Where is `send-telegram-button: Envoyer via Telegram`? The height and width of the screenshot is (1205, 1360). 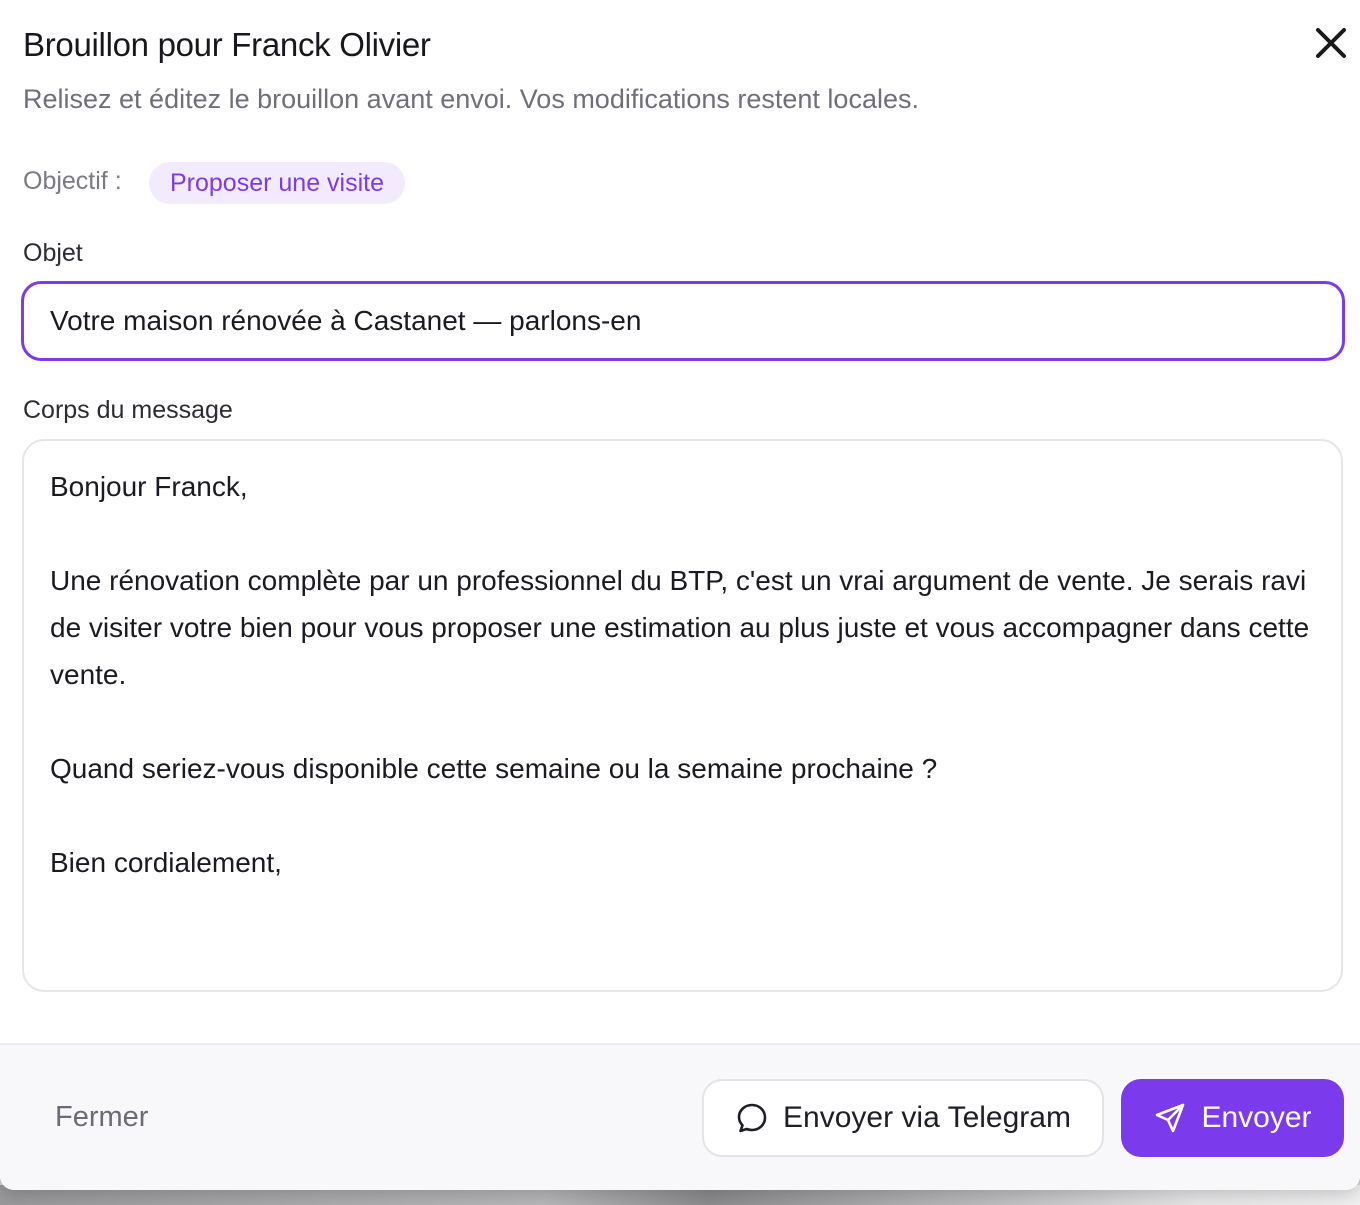
send-telegram-button: Envoyer via Telegram is located at coordinates (903, 1118).